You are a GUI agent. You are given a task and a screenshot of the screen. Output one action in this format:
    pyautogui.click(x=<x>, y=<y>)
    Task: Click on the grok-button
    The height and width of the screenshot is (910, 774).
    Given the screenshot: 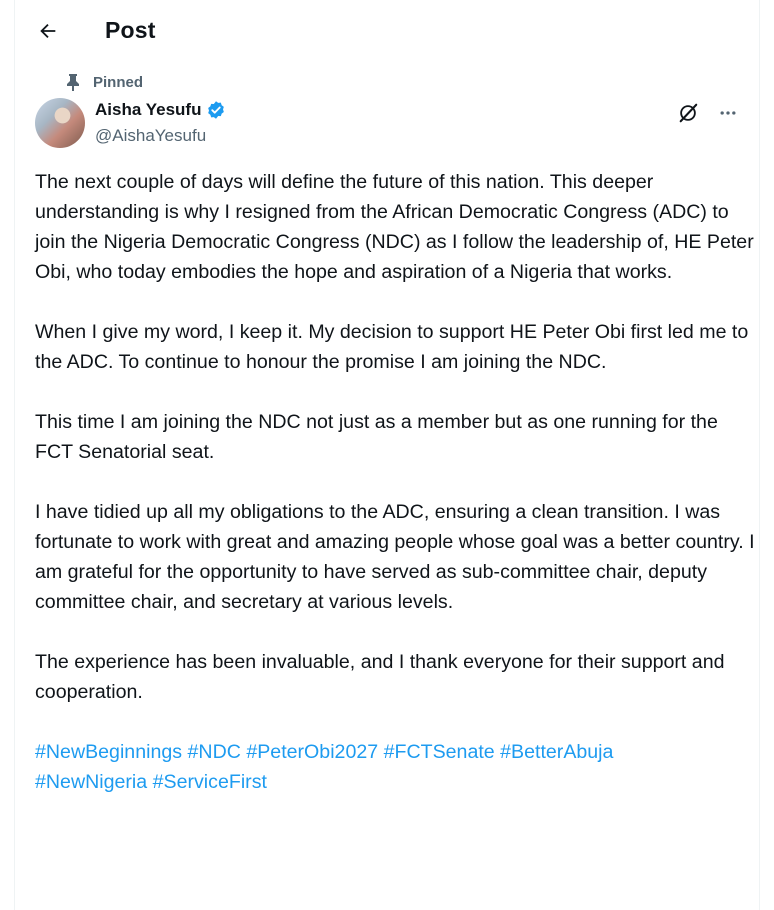 What is the action you would take?
    pyautogui.click(x=688, y=113)
    